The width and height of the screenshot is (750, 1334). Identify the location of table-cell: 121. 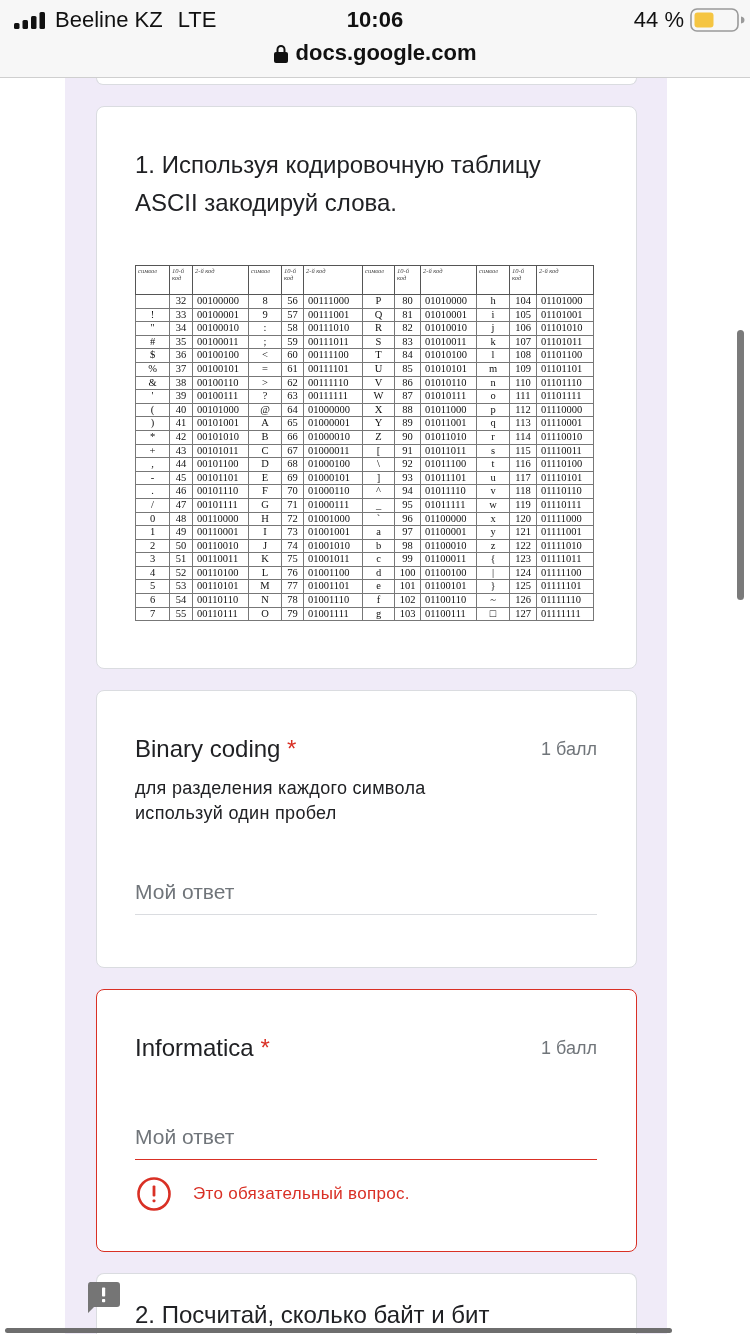
(523, 532).